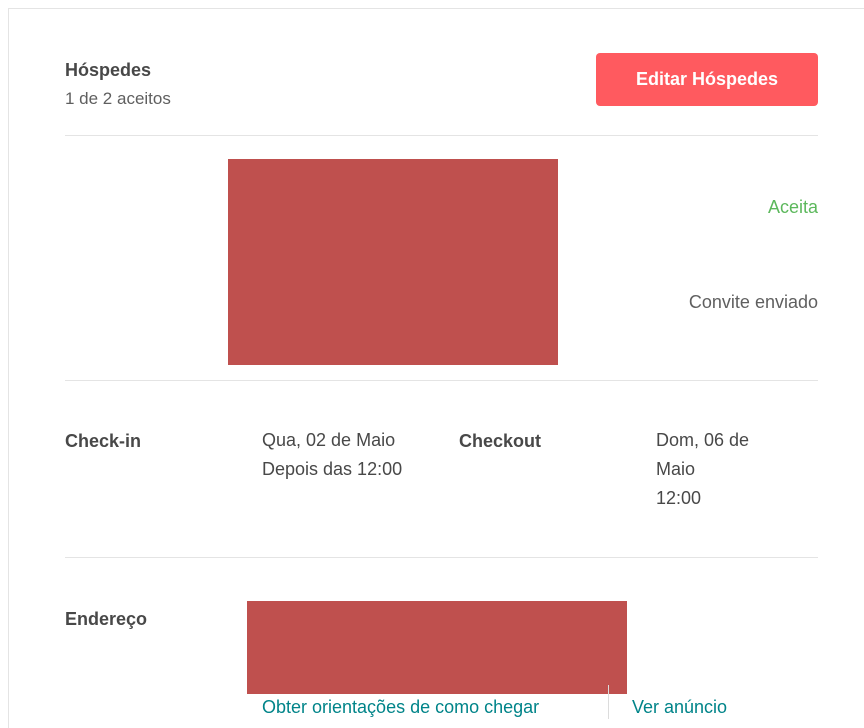  I want to click on directions-link: Obter orientações de como chegar, so click(400, 707).